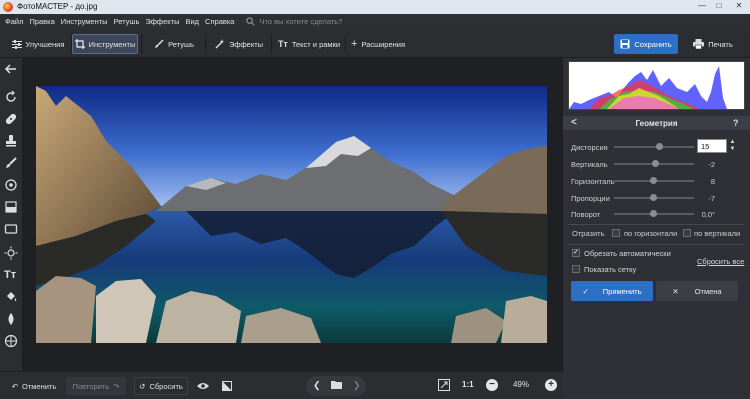 The width and height of the screenshot is (750, 399). Describe the element at coordinates (11, 141) in the screenshot. I see `stamp-icon` at that location.